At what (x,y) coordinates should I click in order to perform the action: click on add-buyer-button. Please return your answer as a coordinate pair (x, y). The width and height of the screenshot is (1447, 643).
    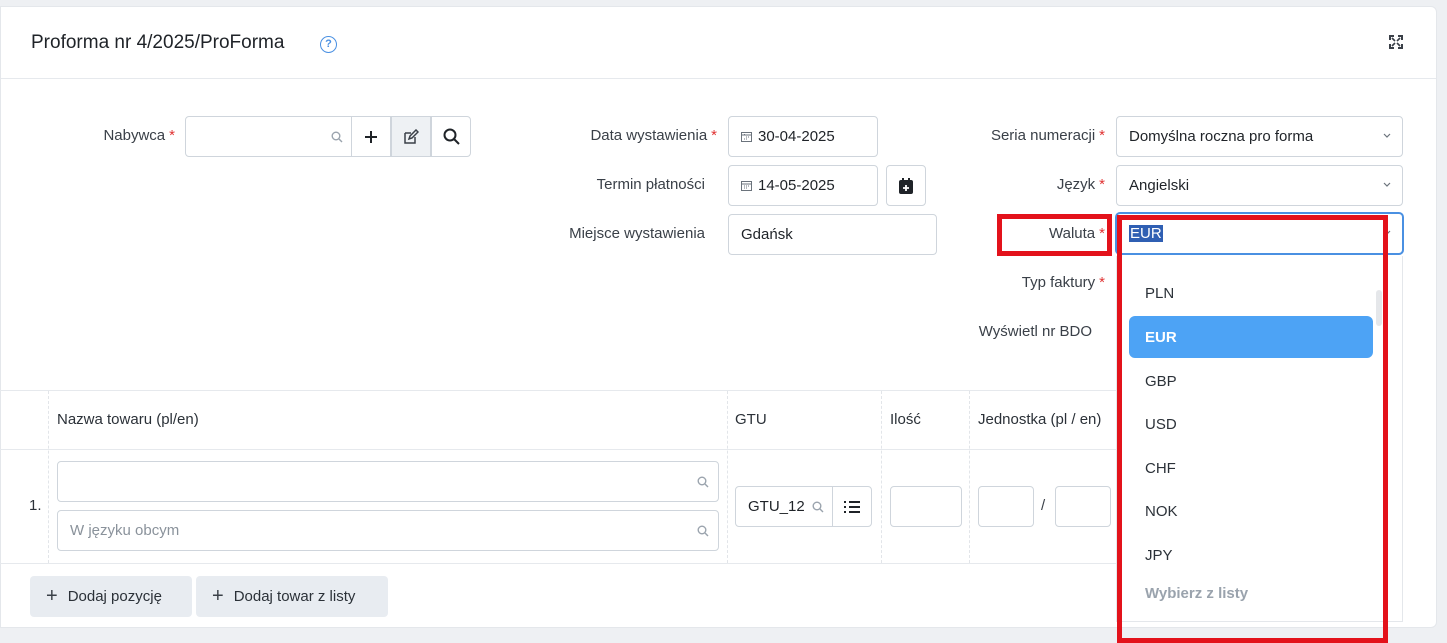
    Looking at the image, I should click on (371, 136).